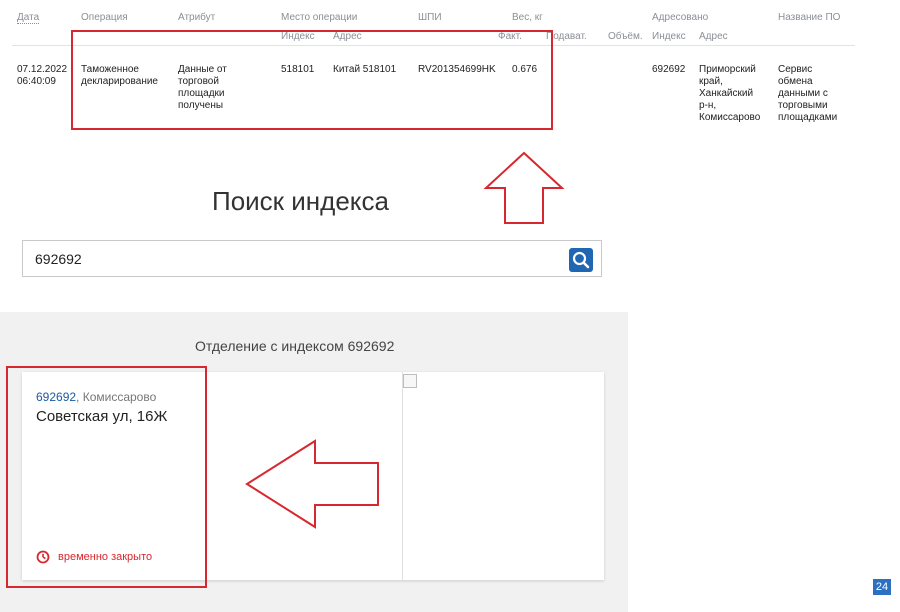  Describe the element at coordinates (58, 259) in the screenshot. I see `search-input-value: 692692` at that location.